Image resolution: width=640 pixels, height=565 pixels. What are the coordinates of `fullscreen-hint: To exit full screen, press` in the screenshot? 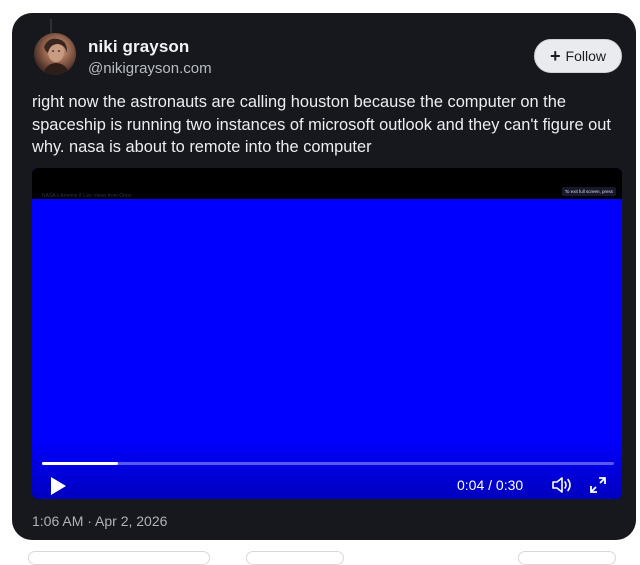 It's located at (588, 191).